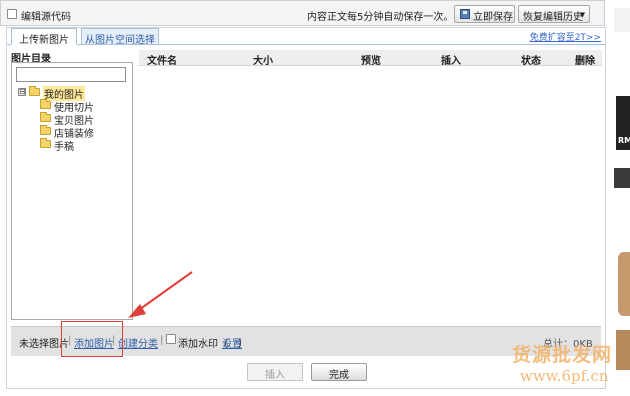 The width and height of the screenshot is (630, 396). I want to click on done-button: 完成, so click(339, 372).